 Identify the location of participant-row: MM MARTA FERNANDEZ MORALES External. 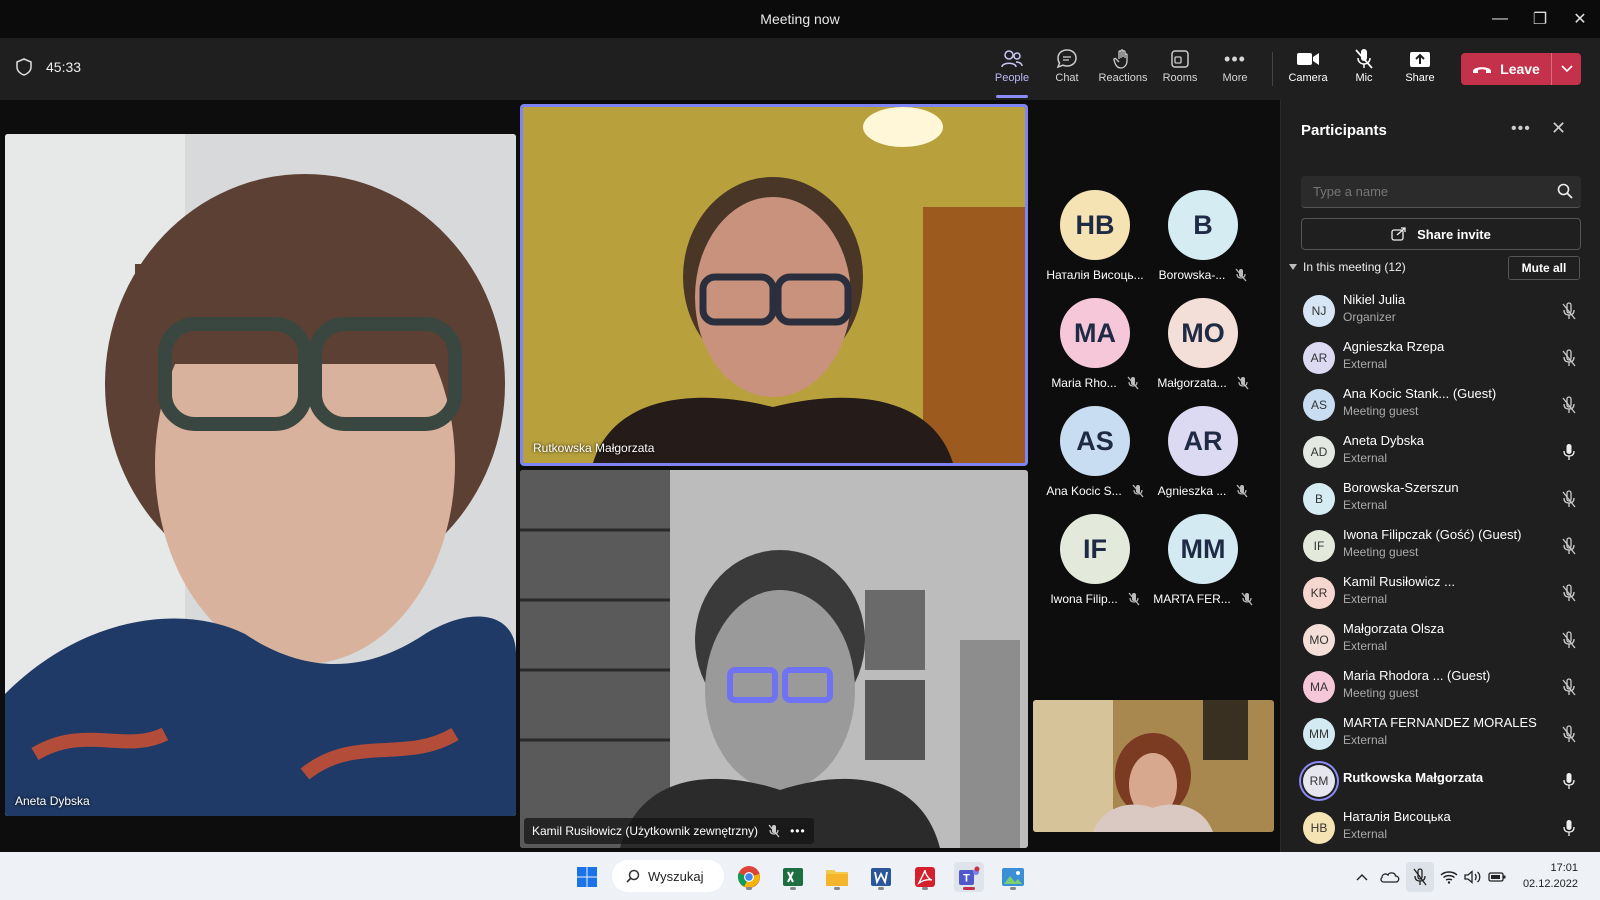
(1440, 735).